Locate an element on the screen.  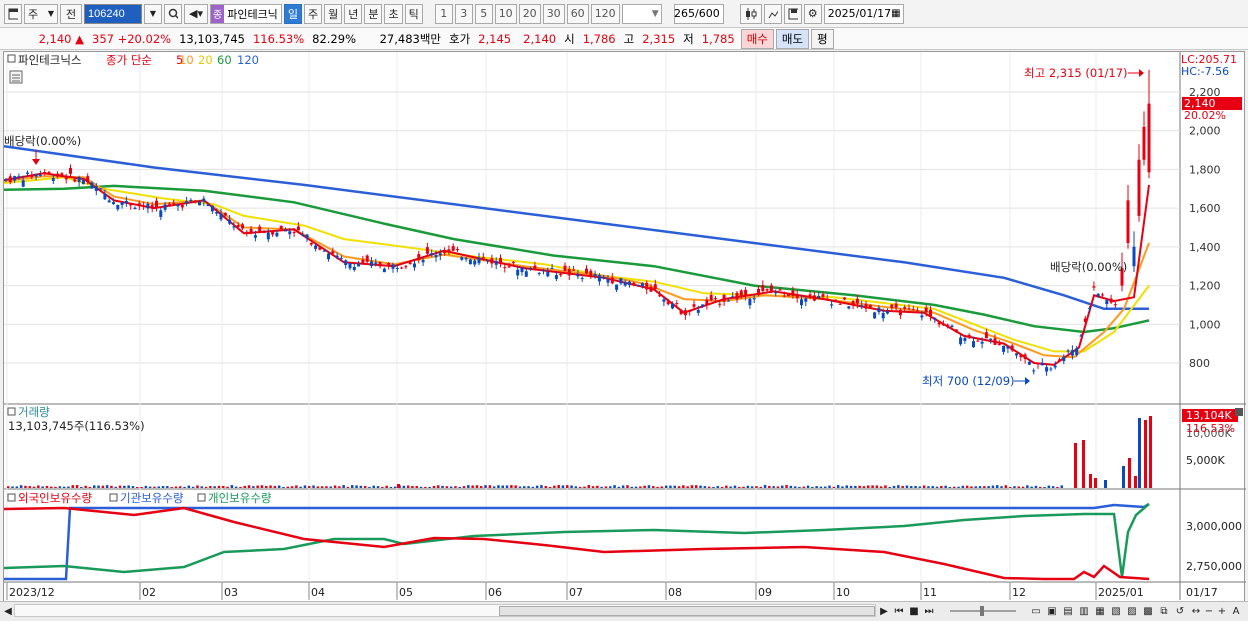
minute-60: 60 is located at coordinates (577, 13).